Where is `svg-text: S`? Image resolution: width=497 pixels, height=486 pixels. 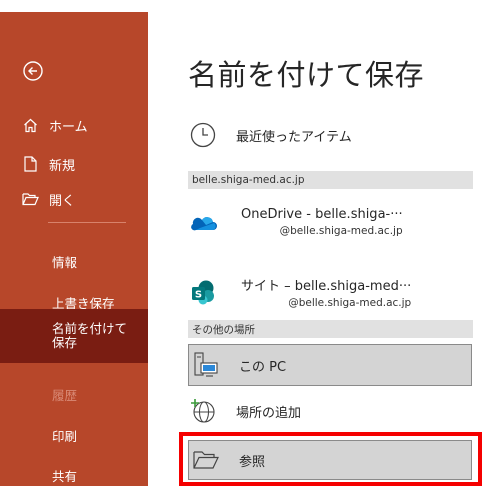
svg-text: S is located at coordinates (198, 295).